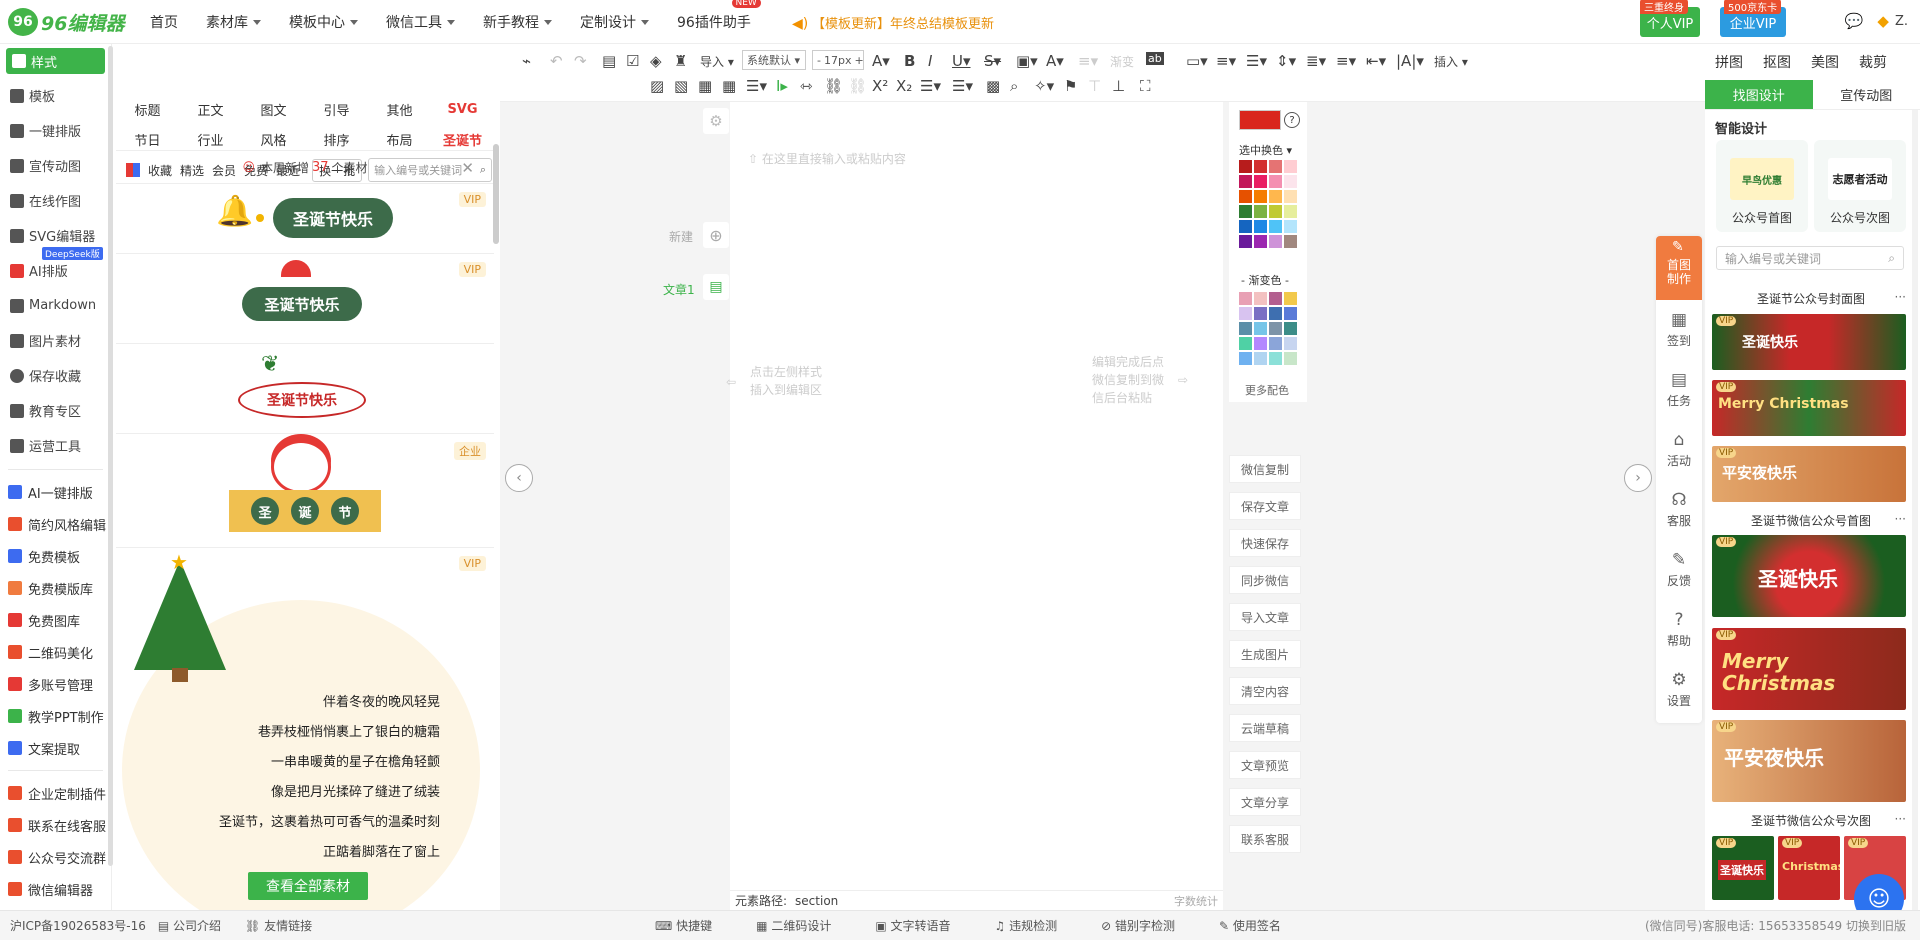 This screenshot has height=940, width=1920. What do you see at coordinates (55, 130) in the screenshot?
I see `leftnav-item-auto-layout: 一键排版` at bounding box center [55, 130].